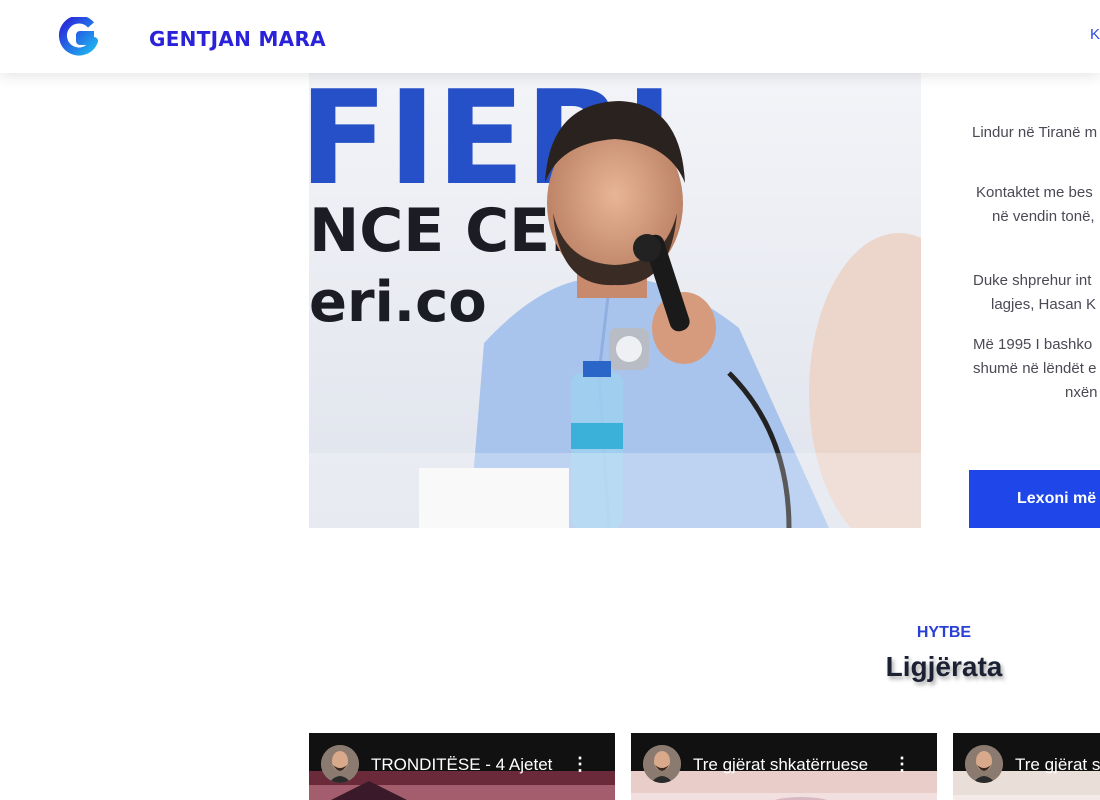 The width and height of the screenshot is (1100, 800). I want to click on bio-line: Duke shprehur int, so click(1032, 280).